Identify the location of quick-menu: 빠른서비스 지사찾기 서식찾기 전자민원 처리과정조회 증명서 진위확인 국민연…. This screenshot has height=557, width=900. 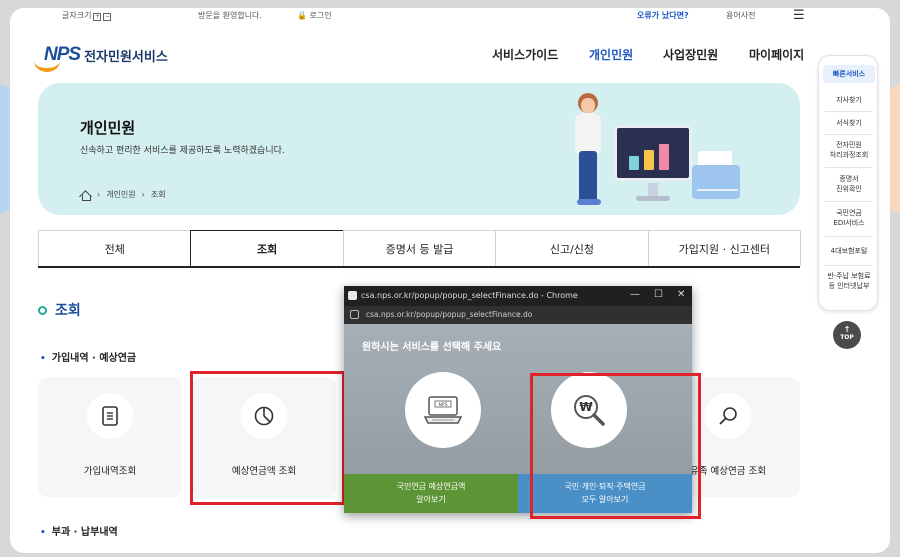
(848, 183).